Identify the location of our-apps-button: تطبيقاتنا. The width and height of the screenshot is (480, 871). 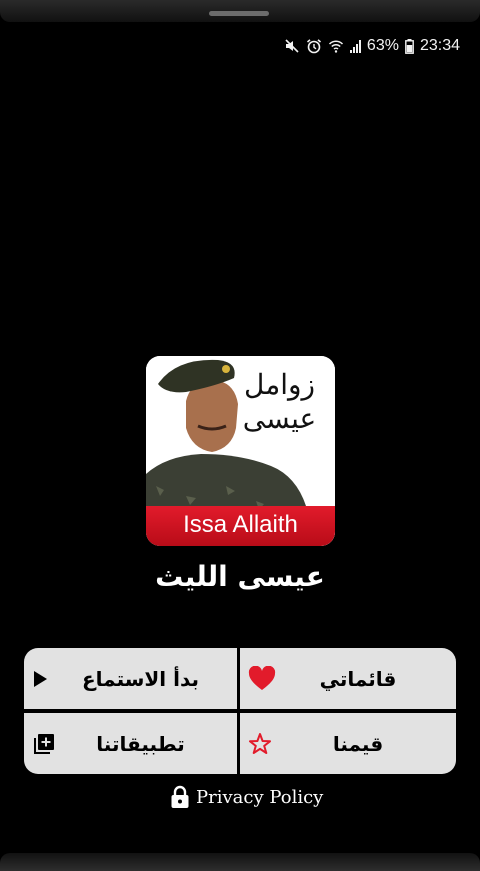
(130, 743).